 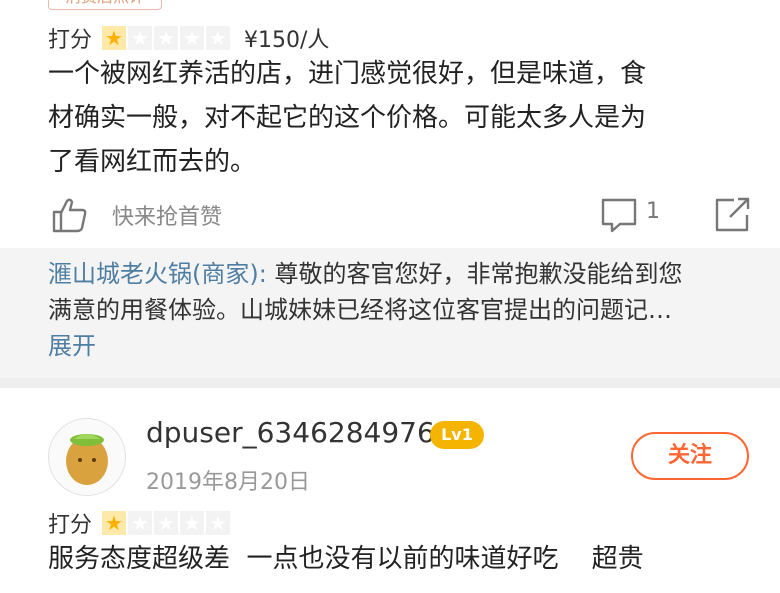 I want to click on level-badge: Lv1, so click(x=457, y=435).